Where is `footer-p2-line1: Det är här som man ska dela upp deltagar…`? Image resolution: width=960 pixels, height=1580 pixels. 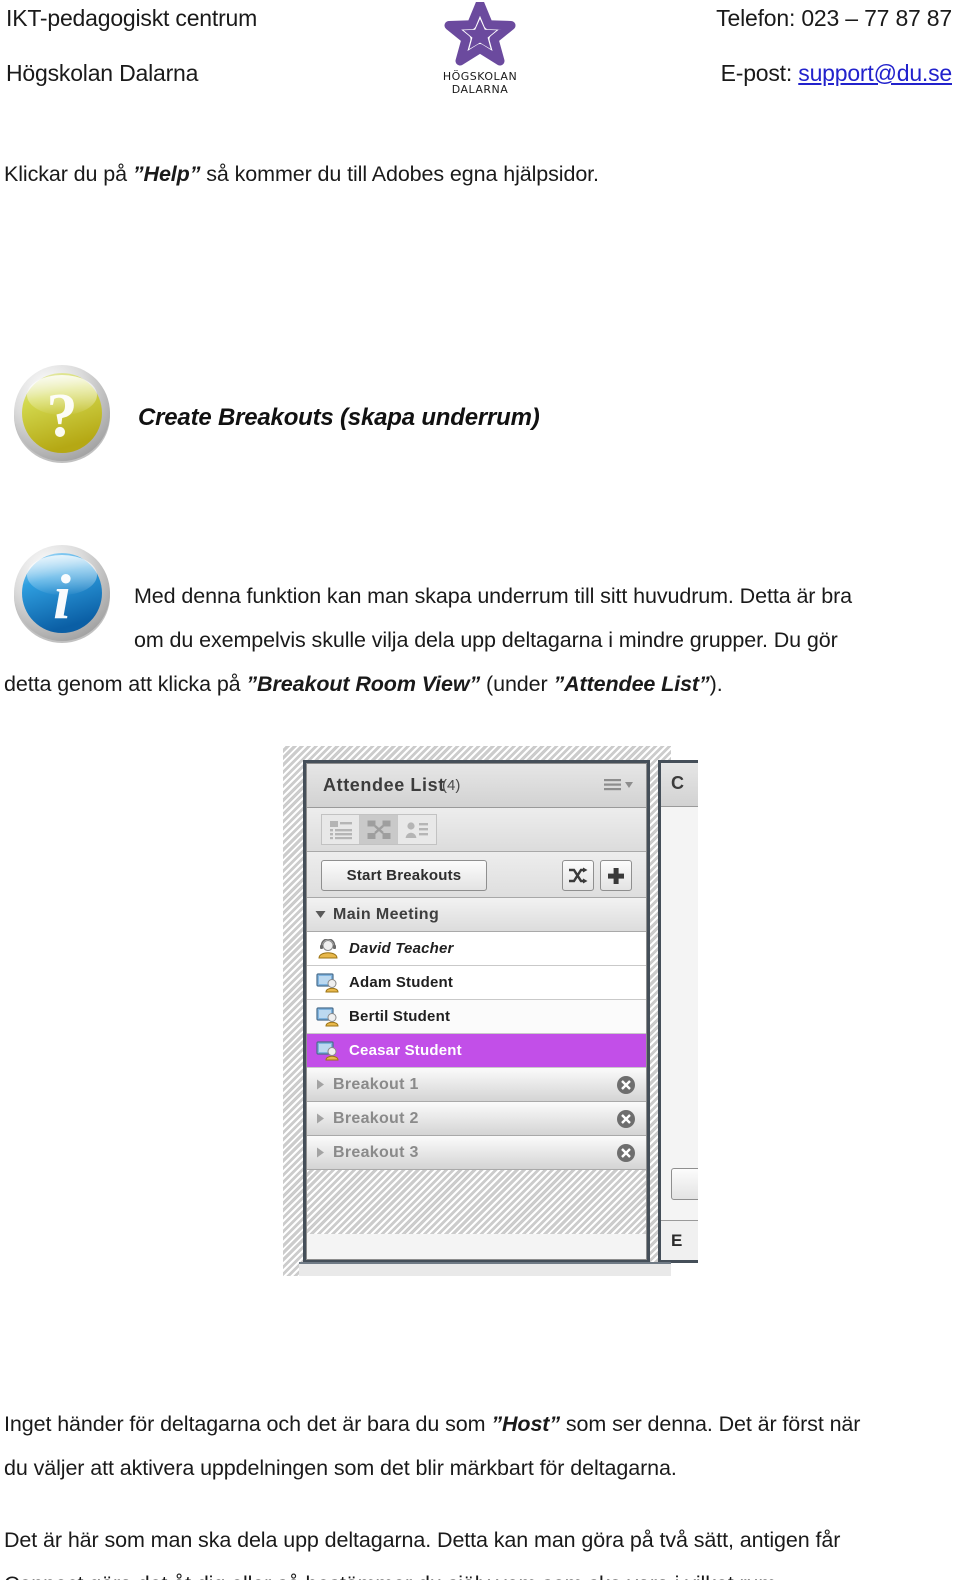
footer-p2-line1: Det är här som man ska dela upp deltagar… is located at coordinates (422, 1540).